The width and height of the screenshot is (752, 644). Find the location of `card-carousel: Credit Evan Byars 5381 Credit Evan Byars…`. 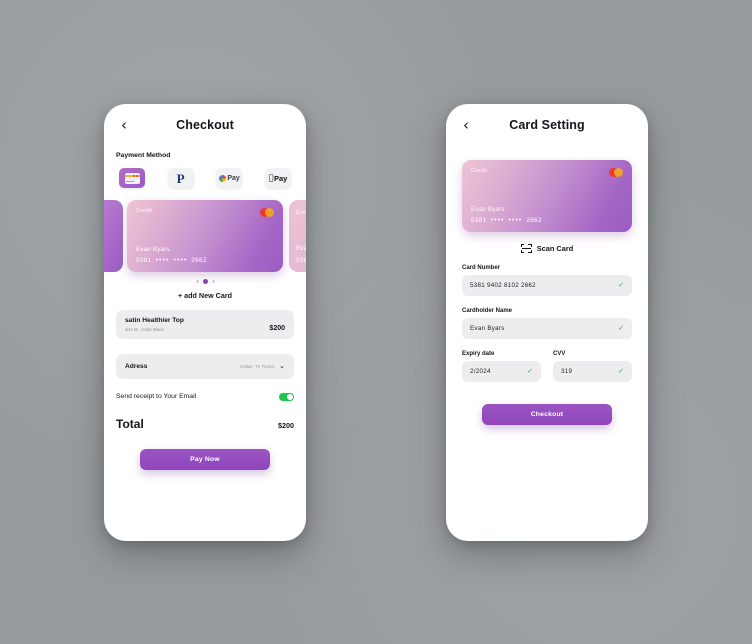

card-carousel: Credit Evan Byars 5381 Credit Evan Byars… is located at coordinates (205, 236).